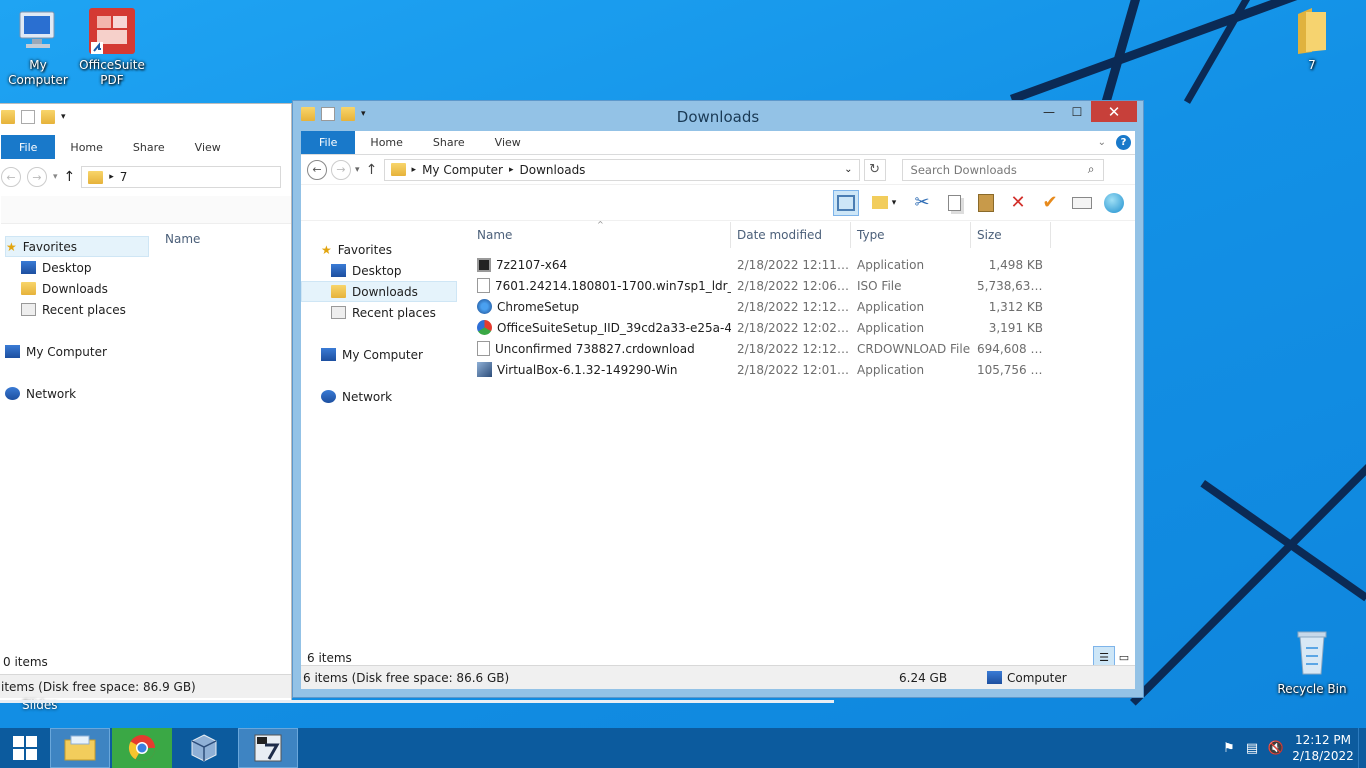 The image size is (1366, 768). I want to click on paste-button, so click(986, 203).